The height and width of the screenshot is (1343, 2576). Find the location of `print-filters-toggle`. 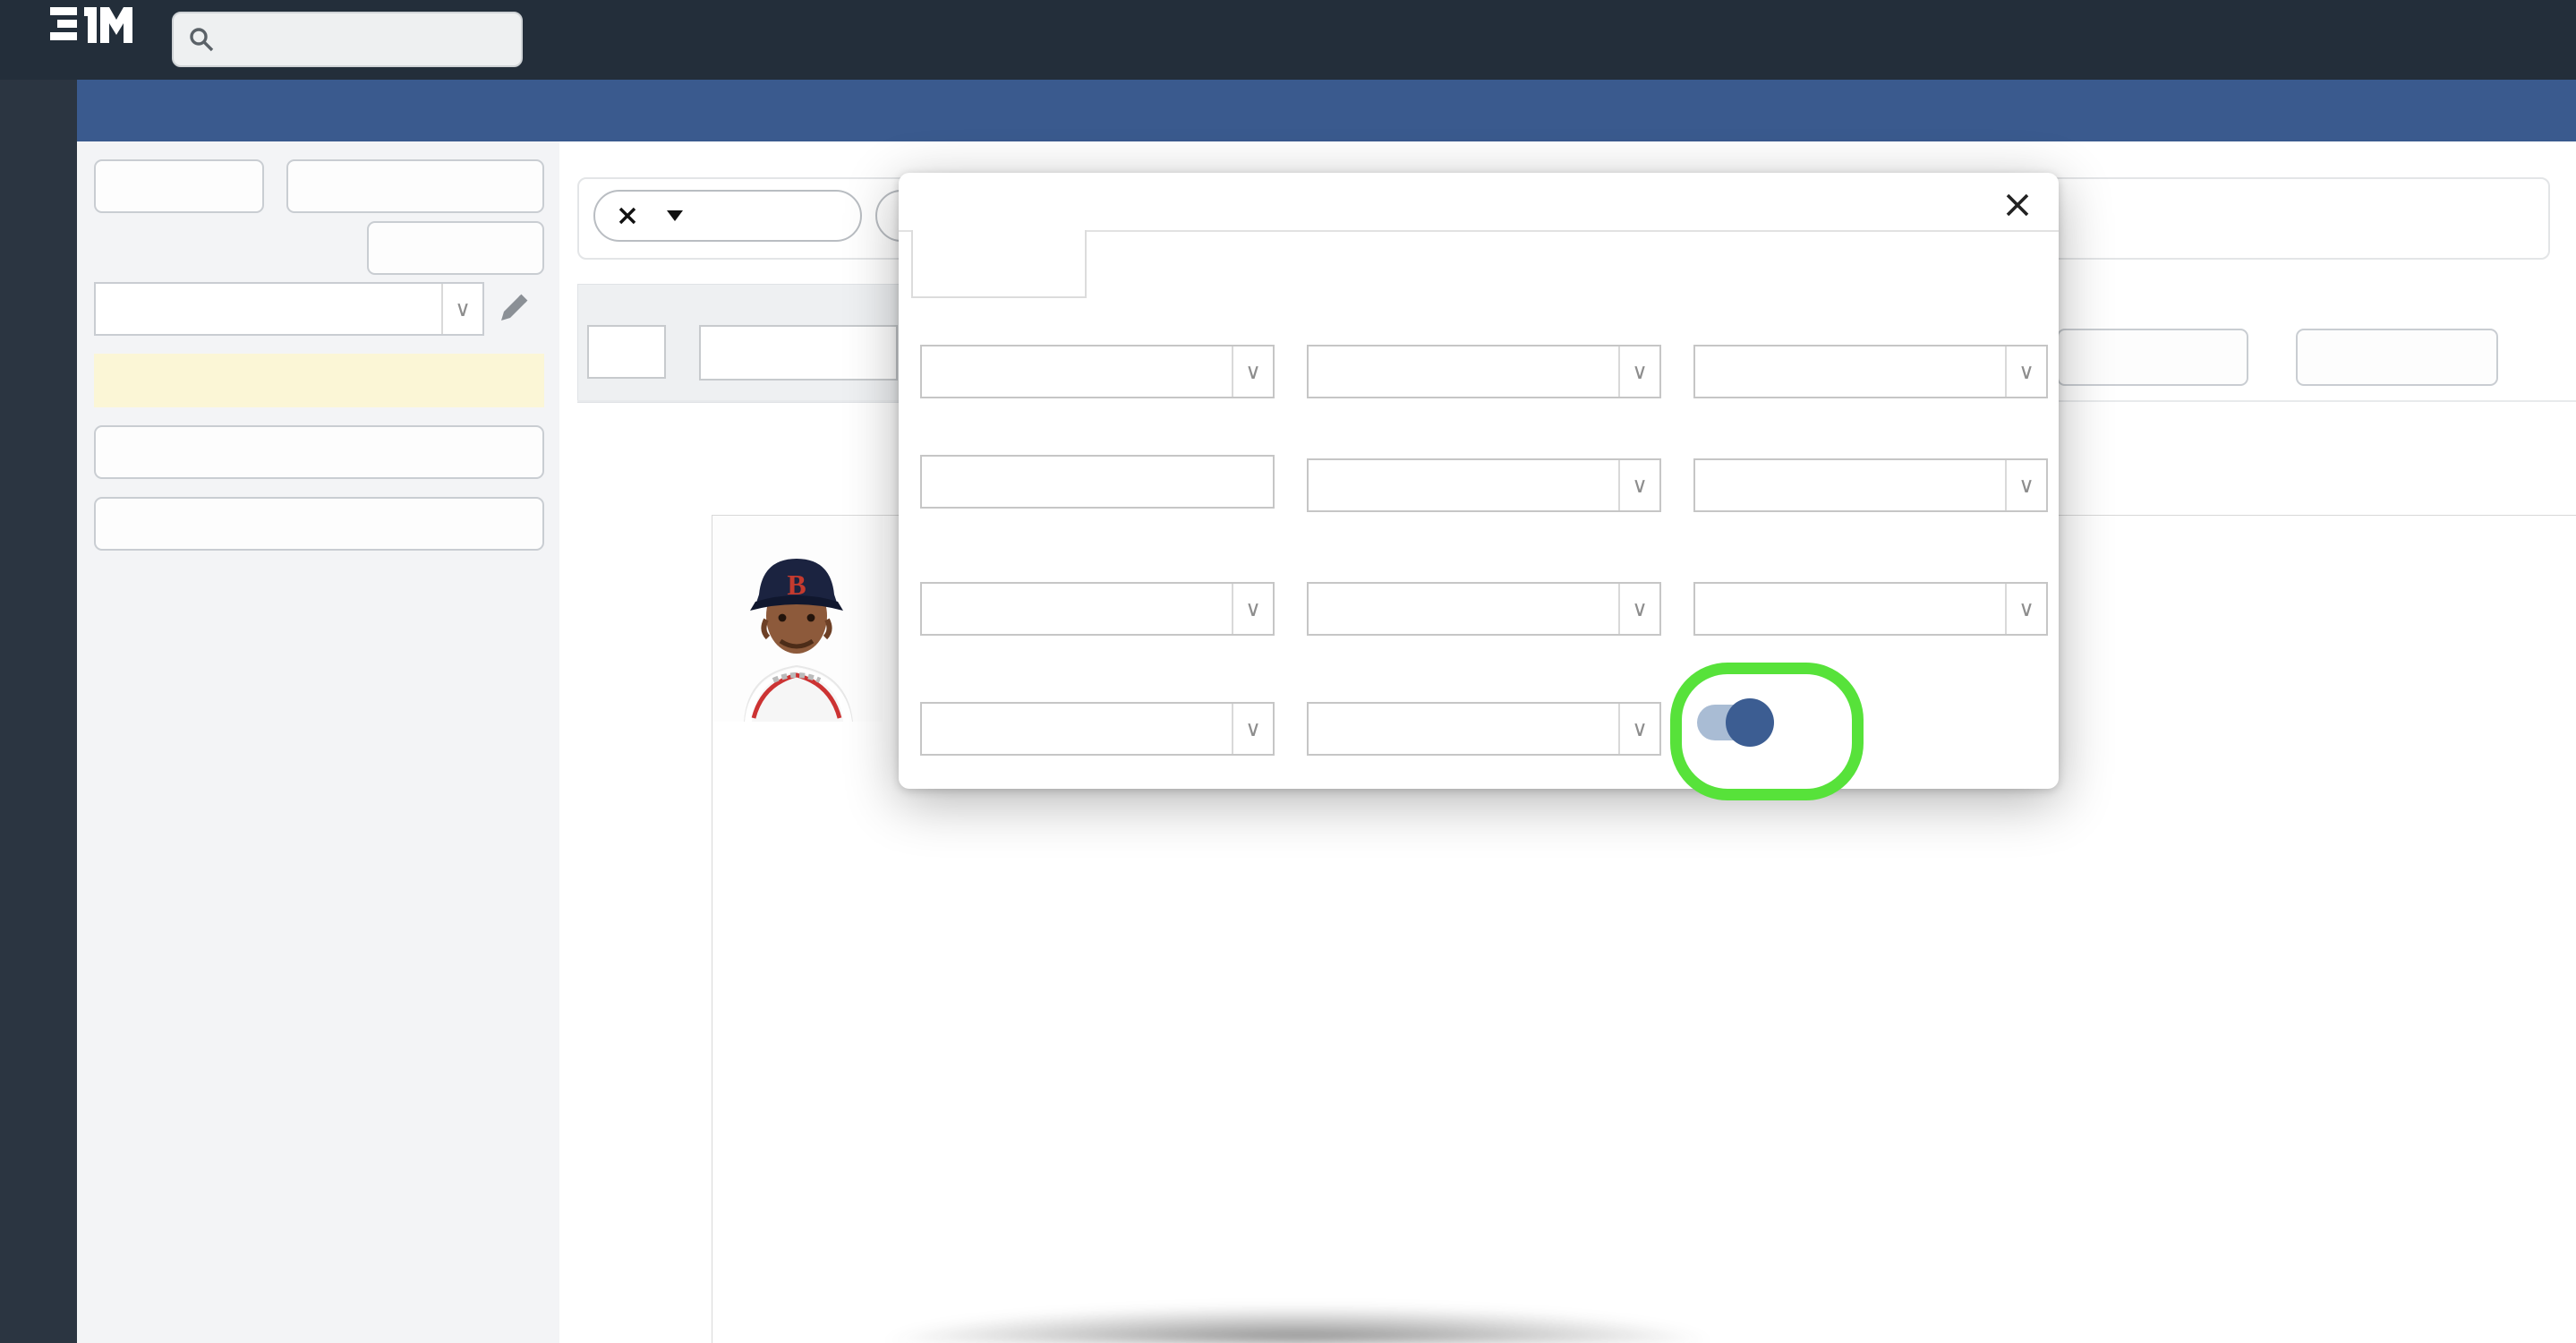

print-filters-toggle is located at coordinates (1735, 722).